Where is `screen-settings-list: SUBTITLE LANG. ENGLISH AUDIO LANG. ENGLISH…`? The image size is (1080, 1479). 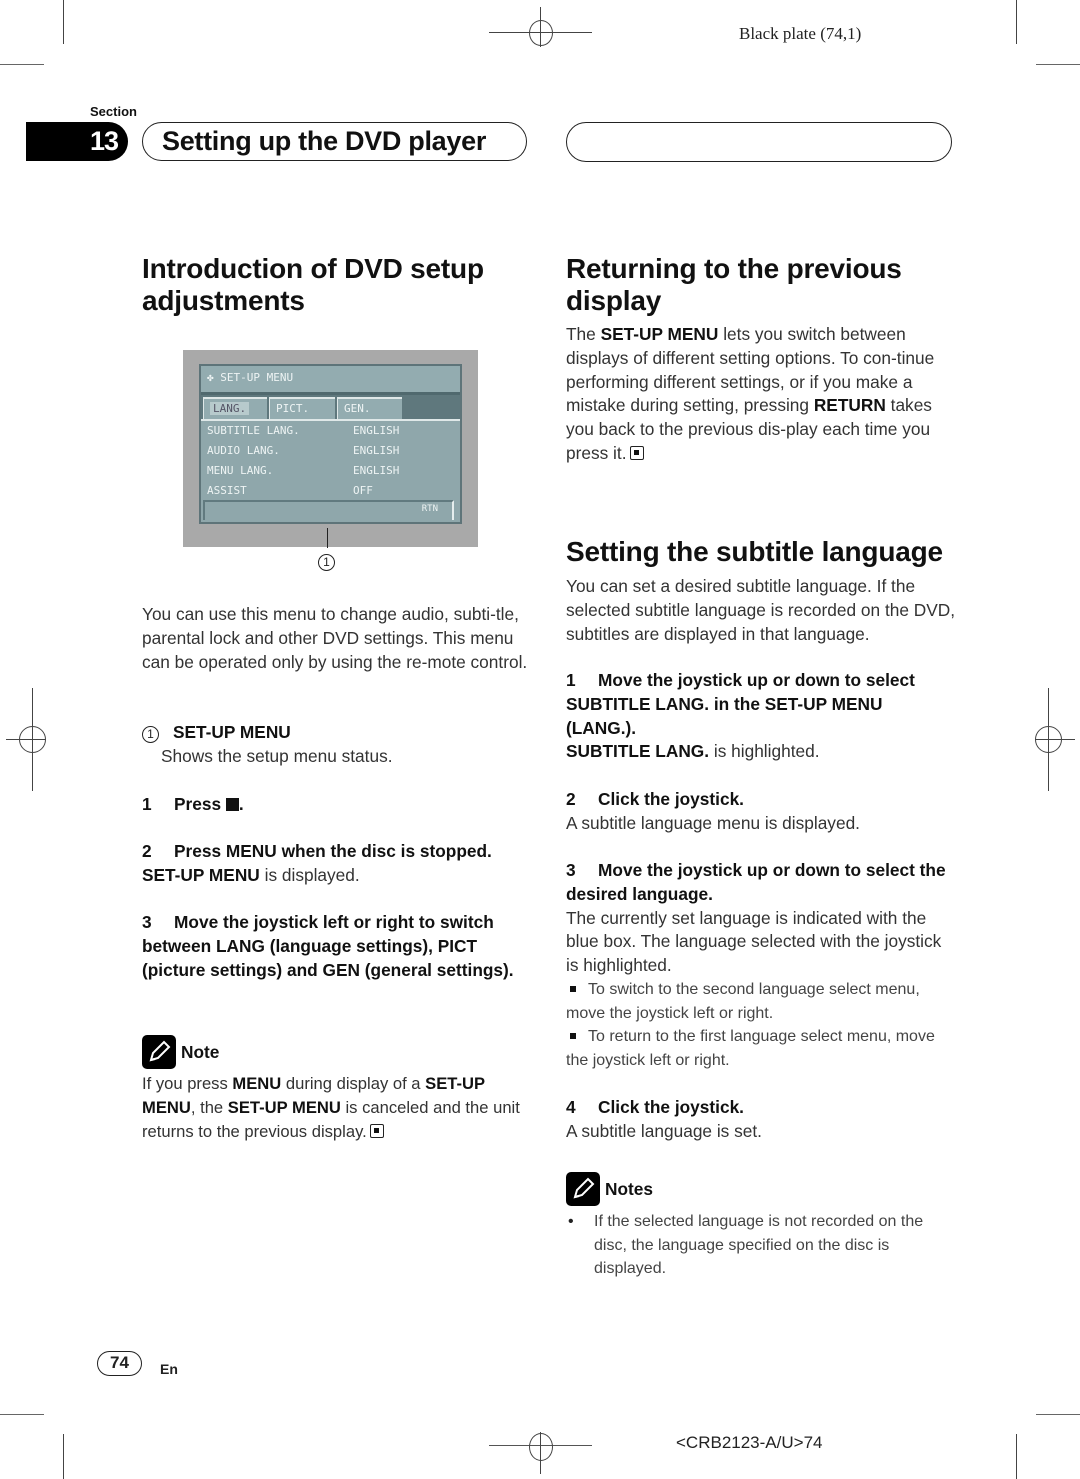
screen-settings-list: SUBTITLE LANG. ENGLISH AUDIO LANG. ENGLISH… is located at coordinates (330, 470).